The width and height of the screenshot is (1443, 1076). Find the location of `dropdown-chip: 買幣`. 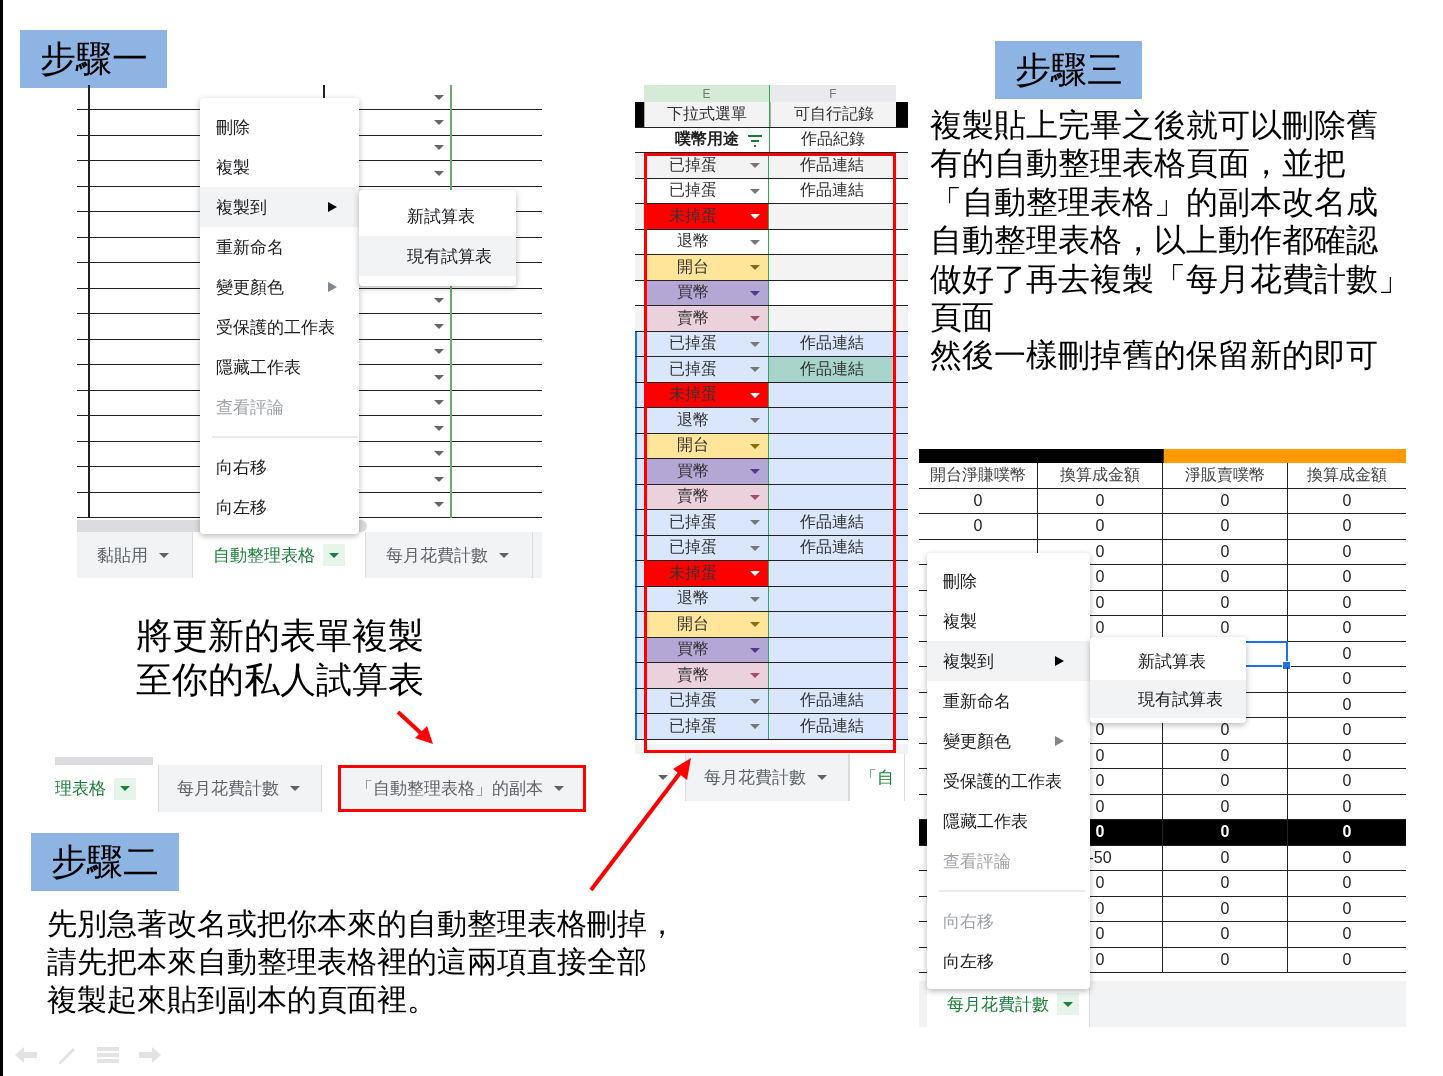

dropdown-chip: 買幣 is located at coordinates (706, 471).